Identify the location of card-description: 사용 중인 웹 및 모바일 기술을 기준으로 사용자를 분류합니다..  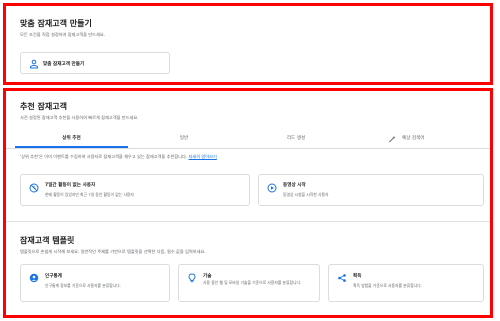
(252, 282).